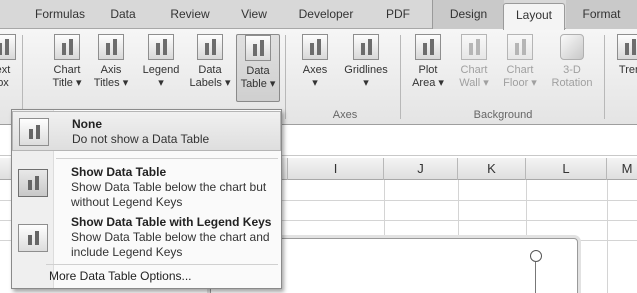  I want to click on cube-icon, so click(572, 47).